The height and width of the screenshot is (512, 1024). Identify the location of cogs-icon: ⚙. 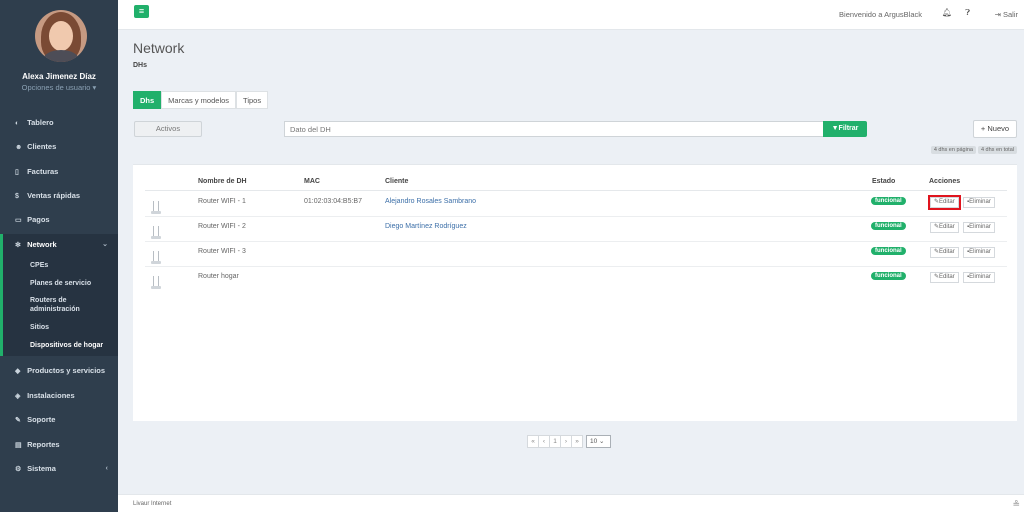
(18, 469).